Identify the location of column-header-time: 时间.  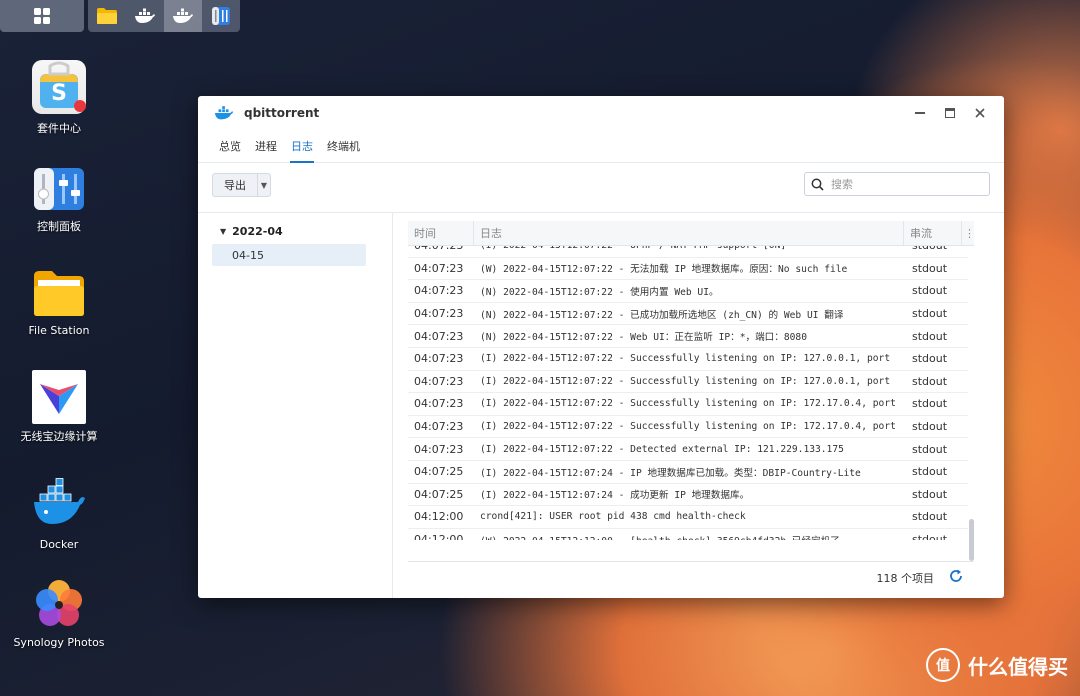
(441, 233).